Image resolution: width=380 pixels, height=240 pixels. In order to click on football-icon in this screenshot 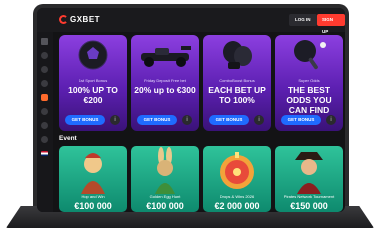, I will do `click(93, 55)`.